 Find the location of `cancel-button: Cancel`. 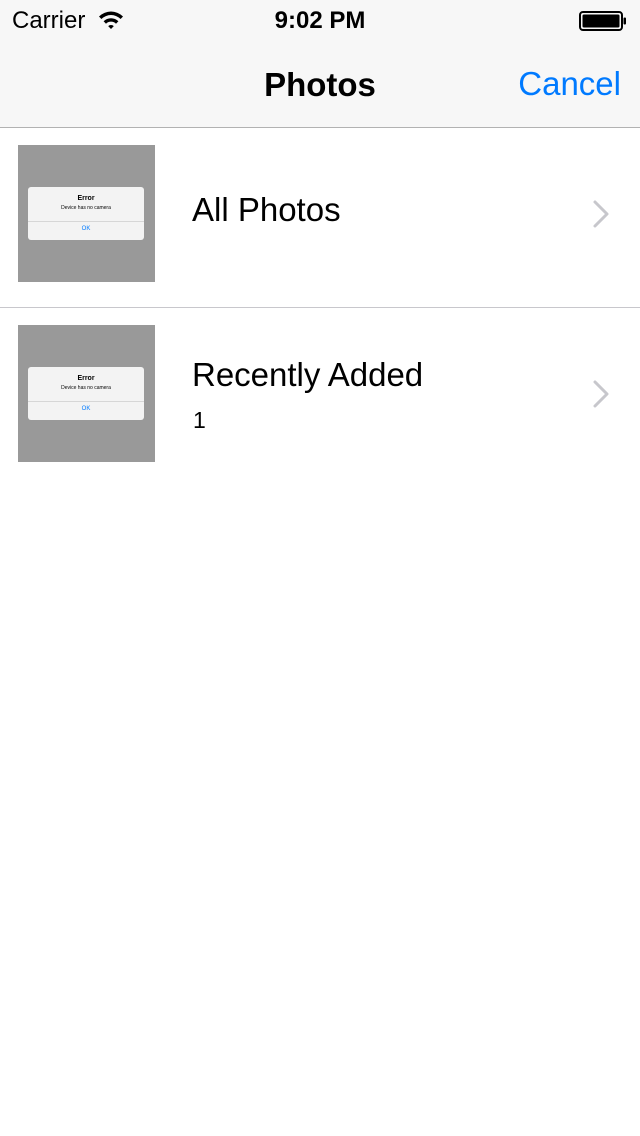

cancel-button: Cancel is located at coordinates (569, 84).